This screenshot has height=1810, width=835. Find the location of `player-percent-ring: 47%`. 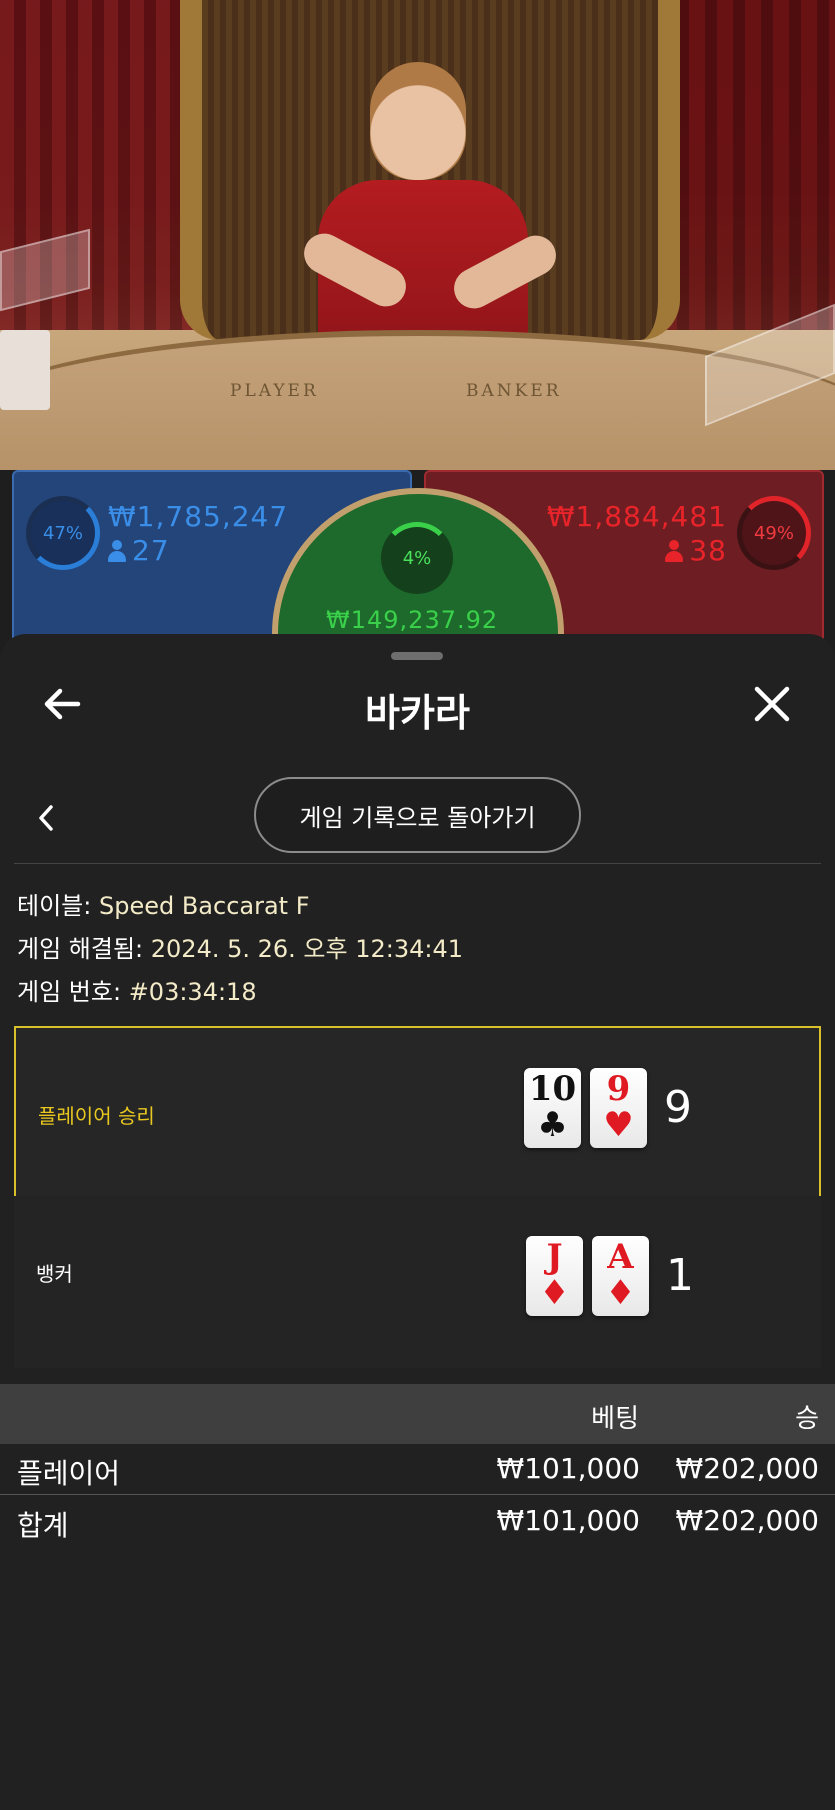

player-percent-ring: 47% is located at coordinates (63, 533).